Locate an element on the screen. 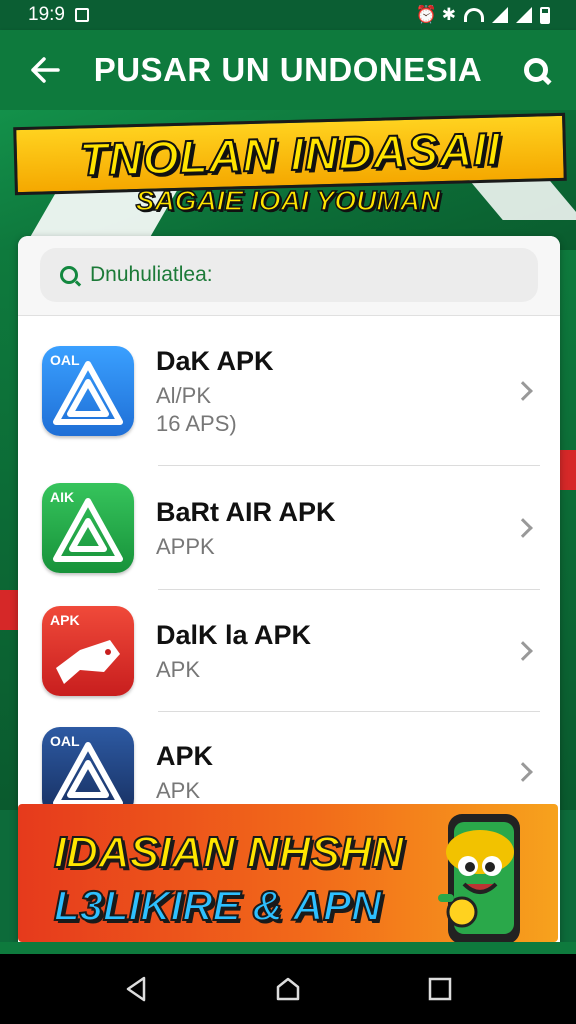  bottom-strip is located at coordinates (288, 948).